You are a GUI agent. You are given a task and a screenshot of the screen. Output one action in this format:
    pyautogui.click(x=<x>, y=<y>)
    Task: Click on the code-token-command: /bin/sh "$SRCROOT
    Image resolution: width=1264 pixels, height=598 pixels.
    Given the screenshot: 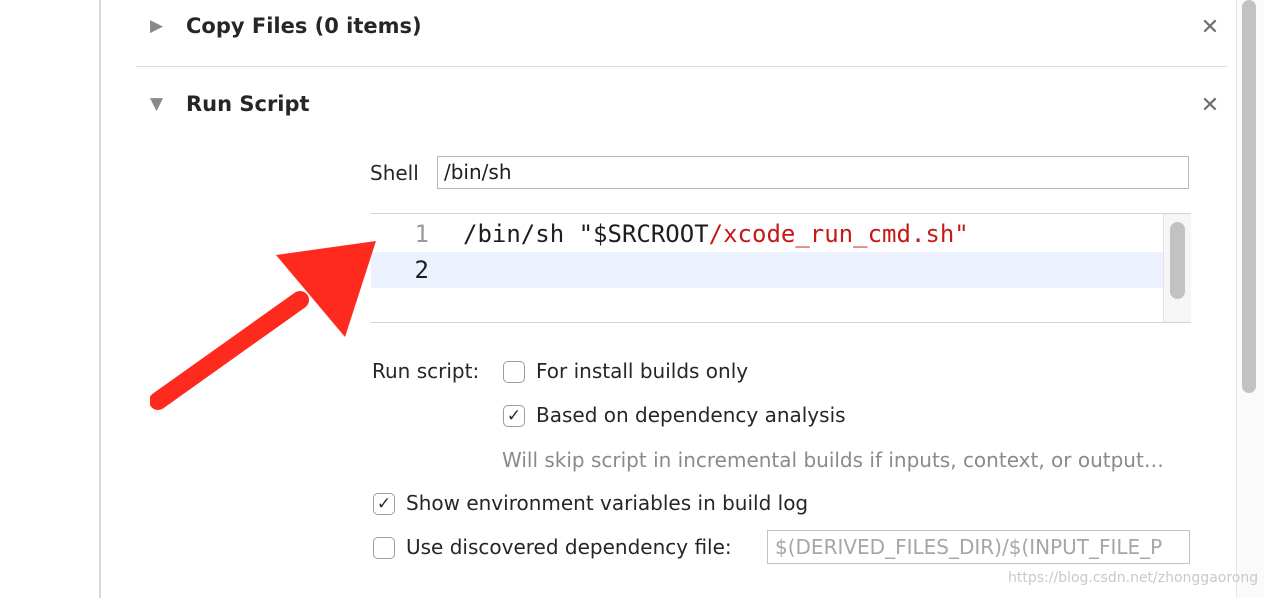 What is the action you would take?
    pyautogui.click(x=586, y=234)
    